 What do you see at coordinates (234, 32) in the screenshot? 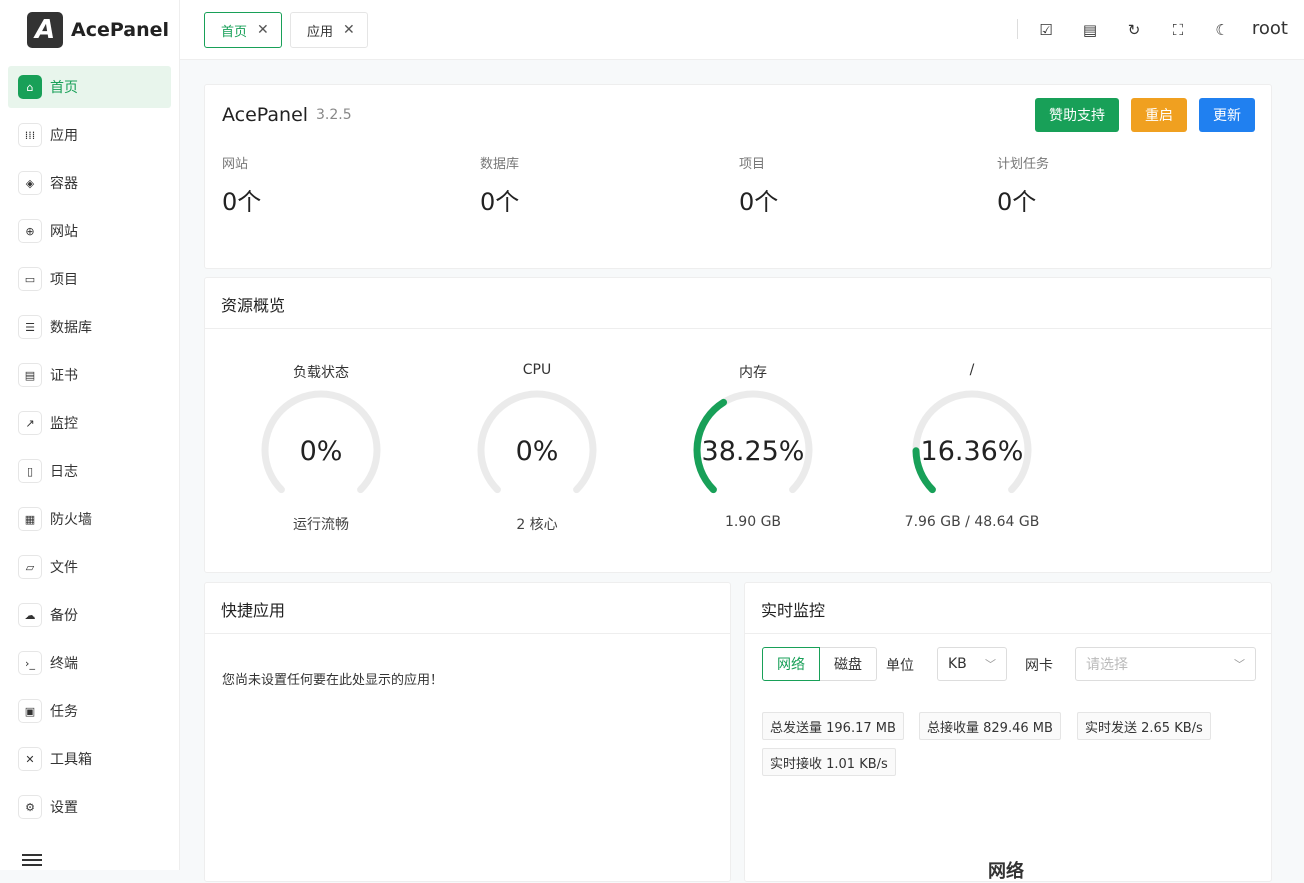
I see `tab-label: 首页` at bounding box center [234, 32].